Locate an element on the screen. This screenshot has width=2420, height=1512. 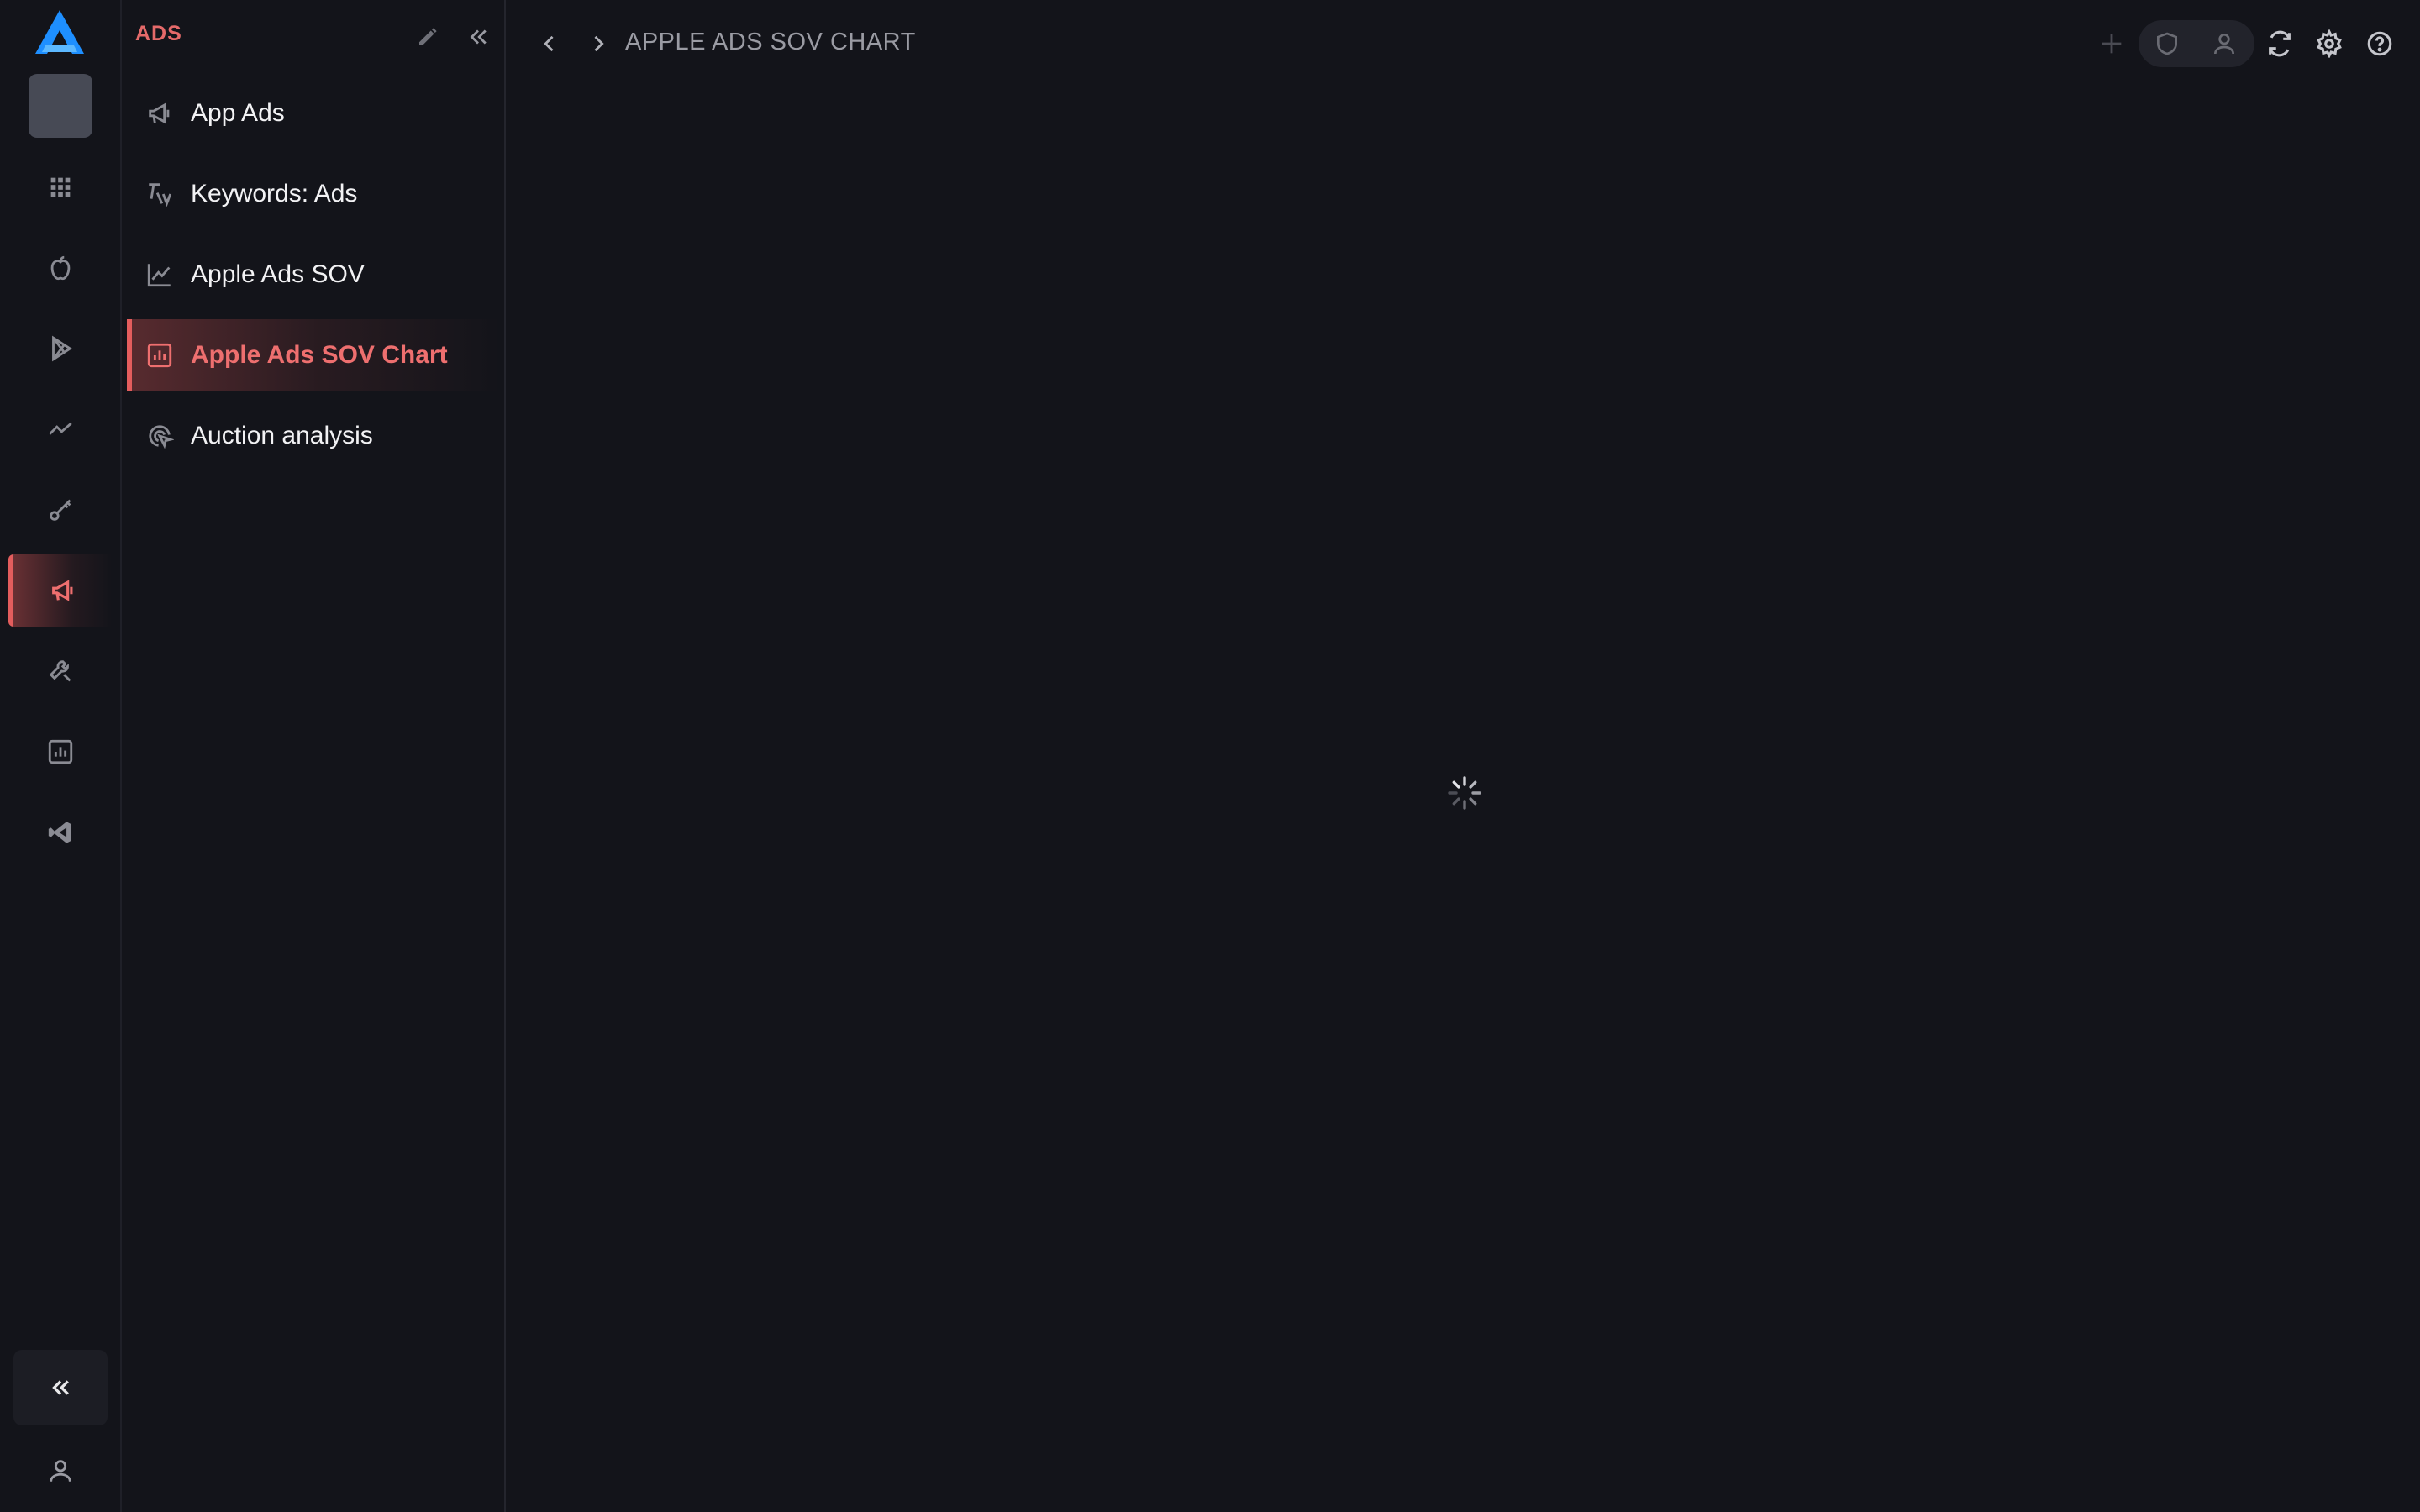
sidebar-item-label: Apple Ads SOV is located at coordinates (278, 274).